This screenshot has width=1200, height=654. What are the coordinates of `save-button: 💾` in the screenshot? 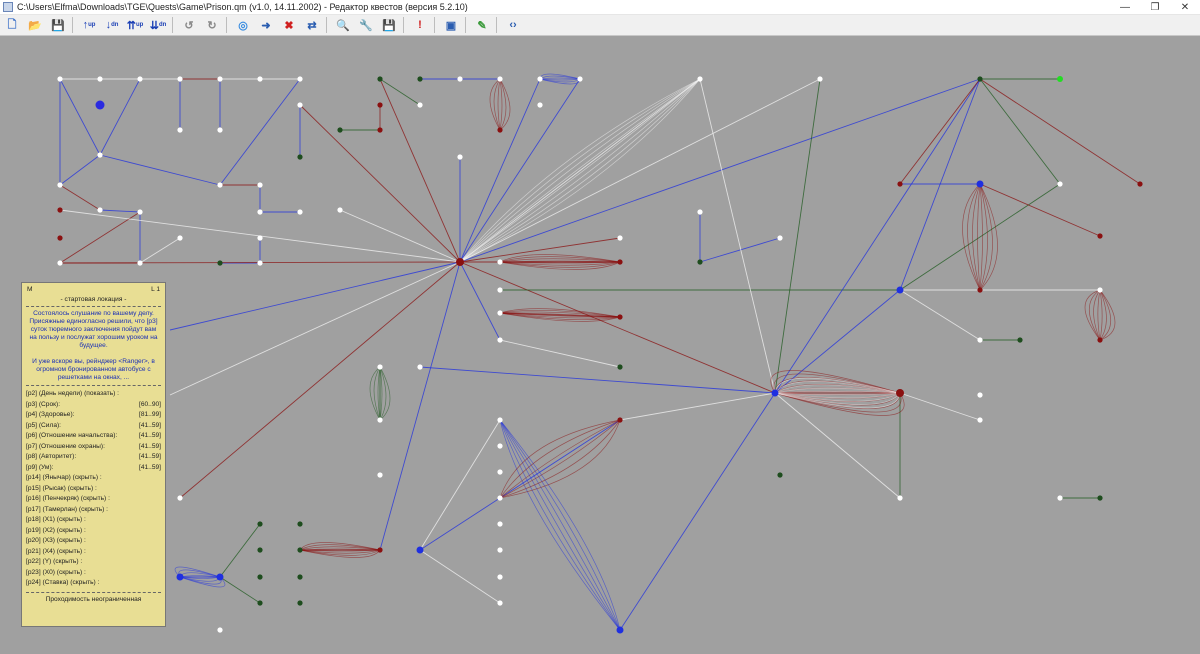 It's located at (58, 25).